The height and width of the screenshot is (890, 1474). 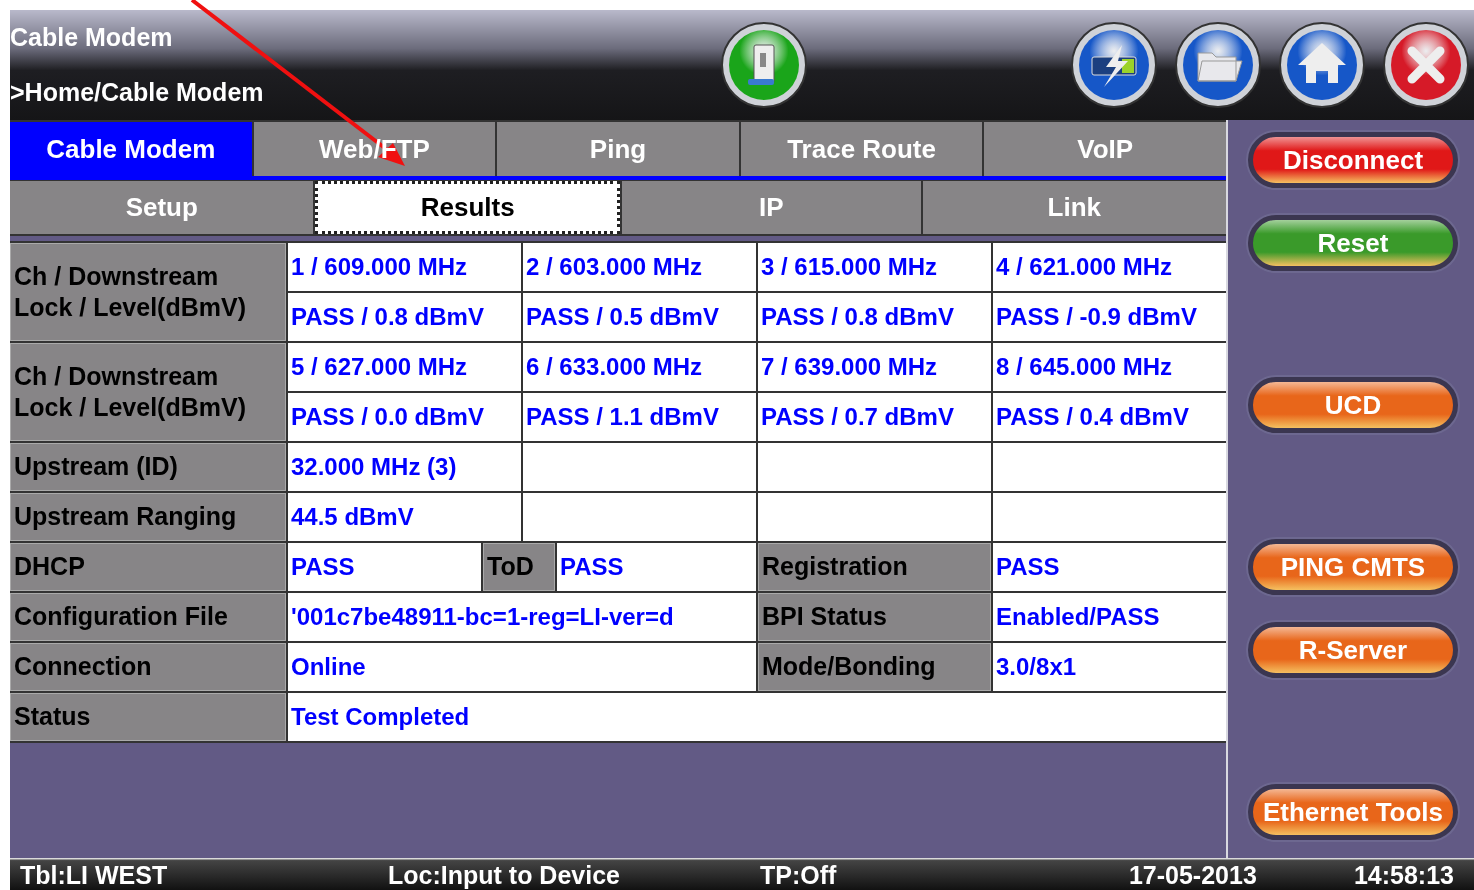 I want to click on close-icon, so click(x=1426, y=65).